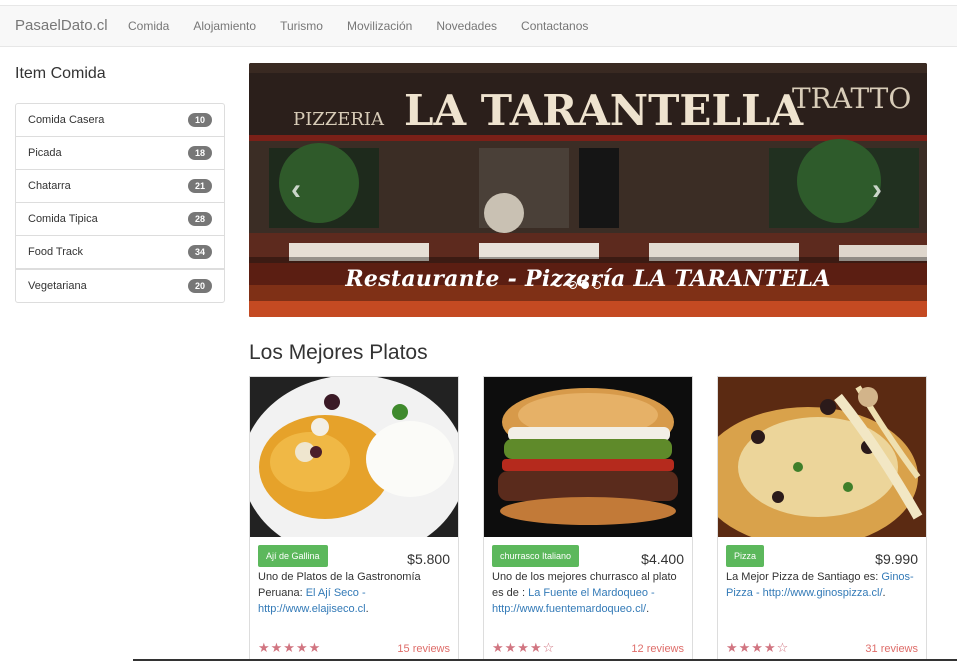 This screenshot has width=957, height=661. Describe the element at coordinates (60, 73) in the screenshot. I see `sidebar-title: Item Comida` at that location.